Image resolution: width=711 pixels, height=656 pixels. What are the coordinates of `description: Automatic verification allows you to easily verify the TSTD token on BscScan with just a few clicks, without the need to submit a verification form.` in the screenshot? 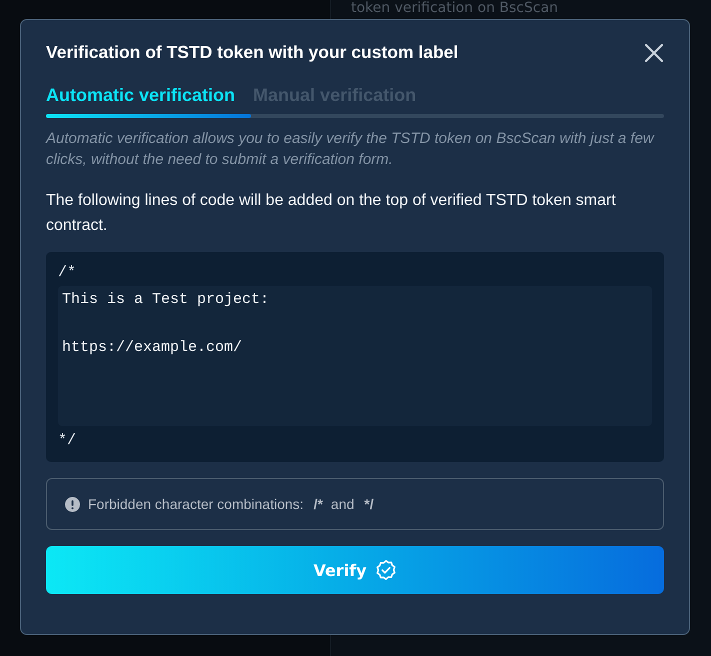 It's located at (351, 149).